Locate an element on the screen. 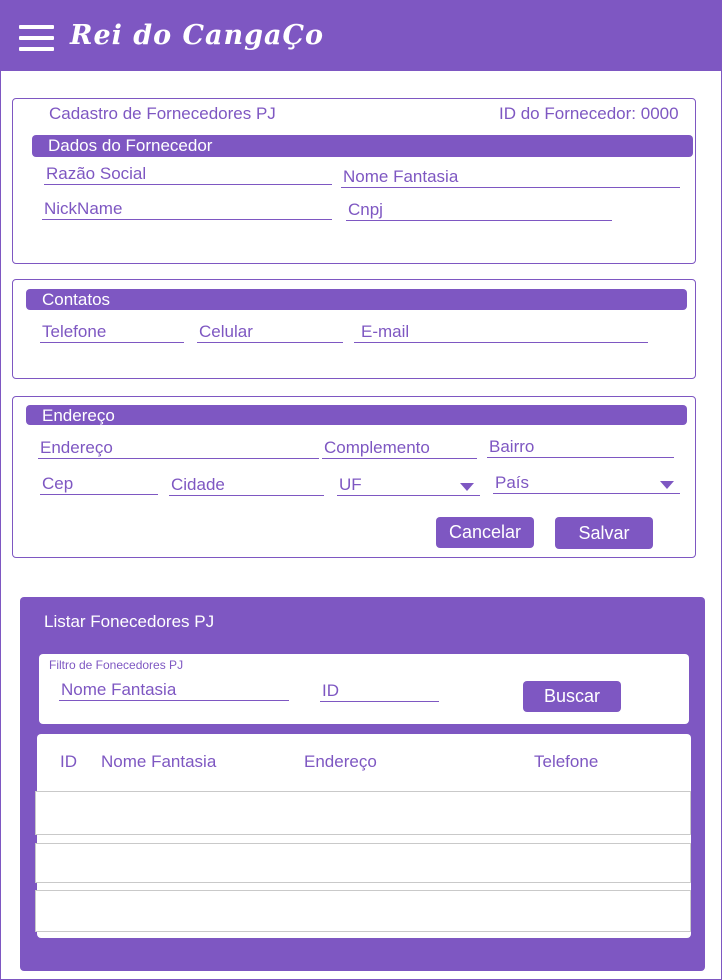  pais-select-label: País is located at coordinates (512, 482).